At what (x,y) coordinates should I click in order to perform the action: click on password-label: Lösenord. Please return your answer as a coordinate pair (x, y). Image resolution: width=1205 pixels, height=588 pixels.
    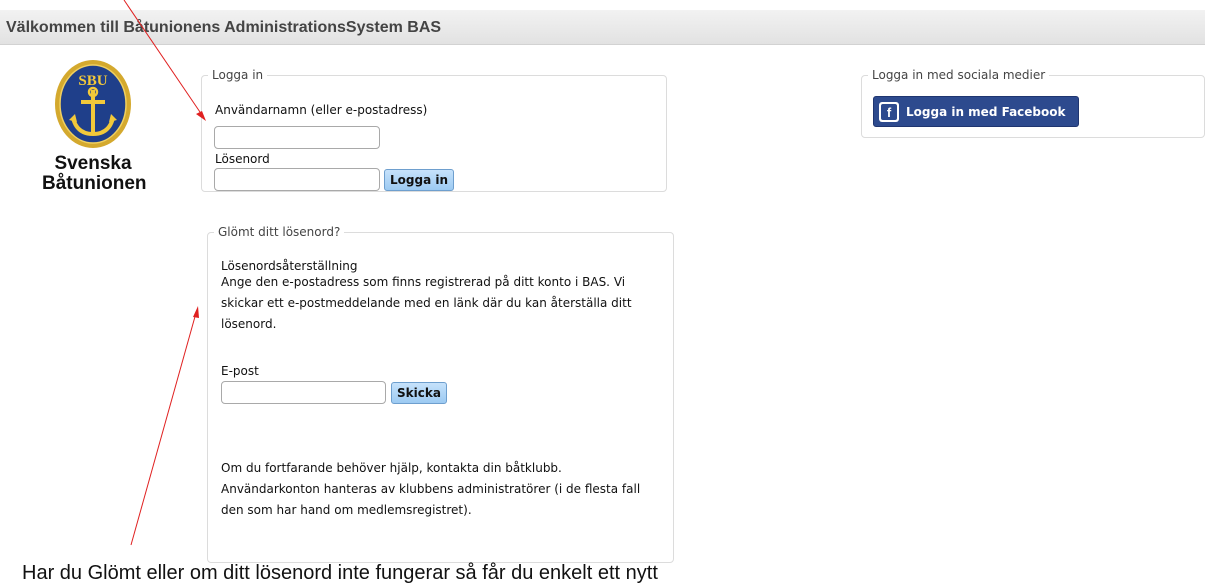
    Looking at the image, I should click on (242, 159).